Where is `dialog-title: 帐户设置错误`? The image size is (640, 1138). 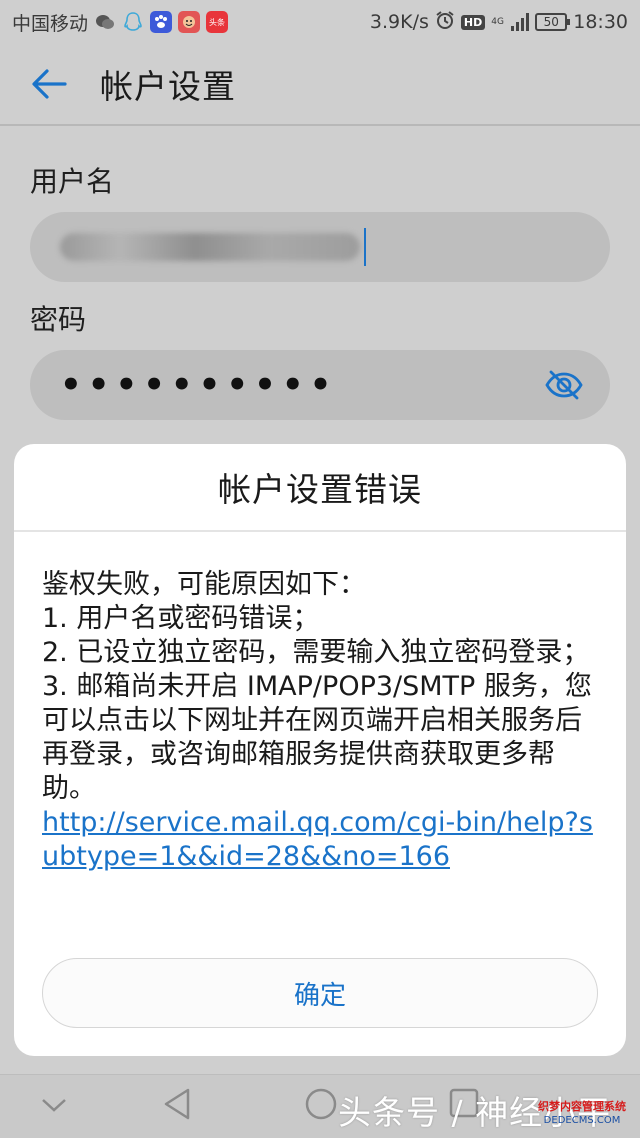
dialog-title: 帐户设置错误 is located at coordinates (320, 488).